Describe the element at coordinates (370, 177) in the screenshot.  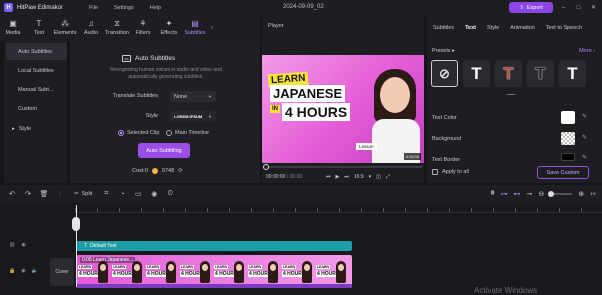
I see `chevron-down-icon: ▾` at that location.